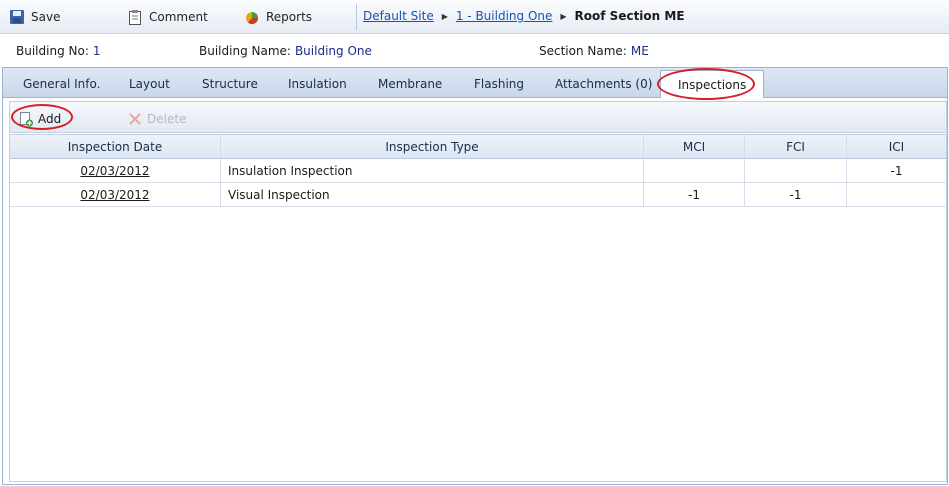  I want to click on delete-label: Delete, so click(167, 119).